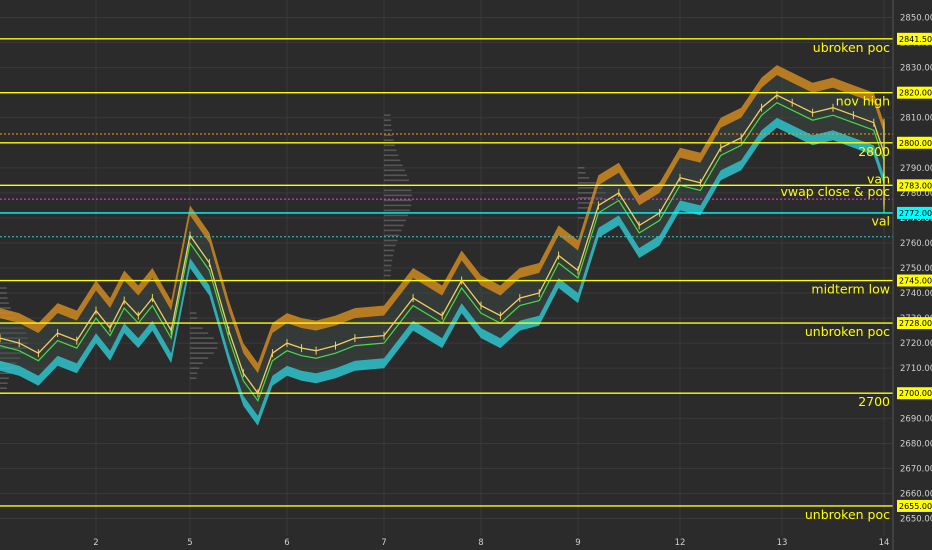  Describe the element at coordinates (916, 69) in the screenshot. I see `y-tick-label: 2830.00` at that location.